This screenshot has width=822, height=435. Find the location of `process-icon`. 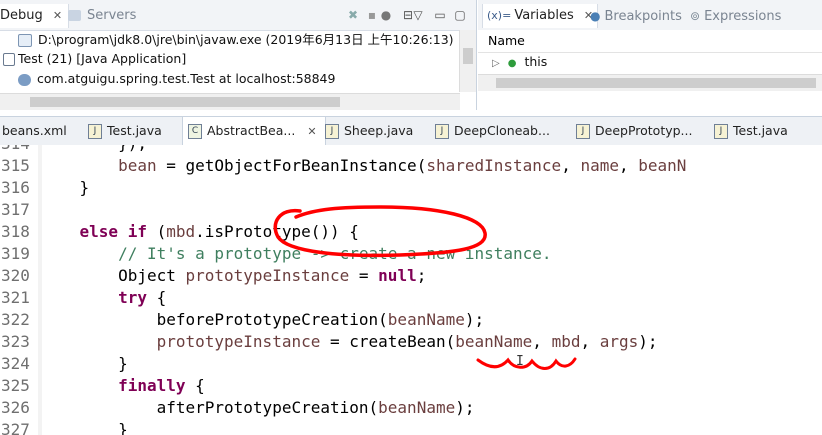

process-icon is located at coordinates (25, 40).